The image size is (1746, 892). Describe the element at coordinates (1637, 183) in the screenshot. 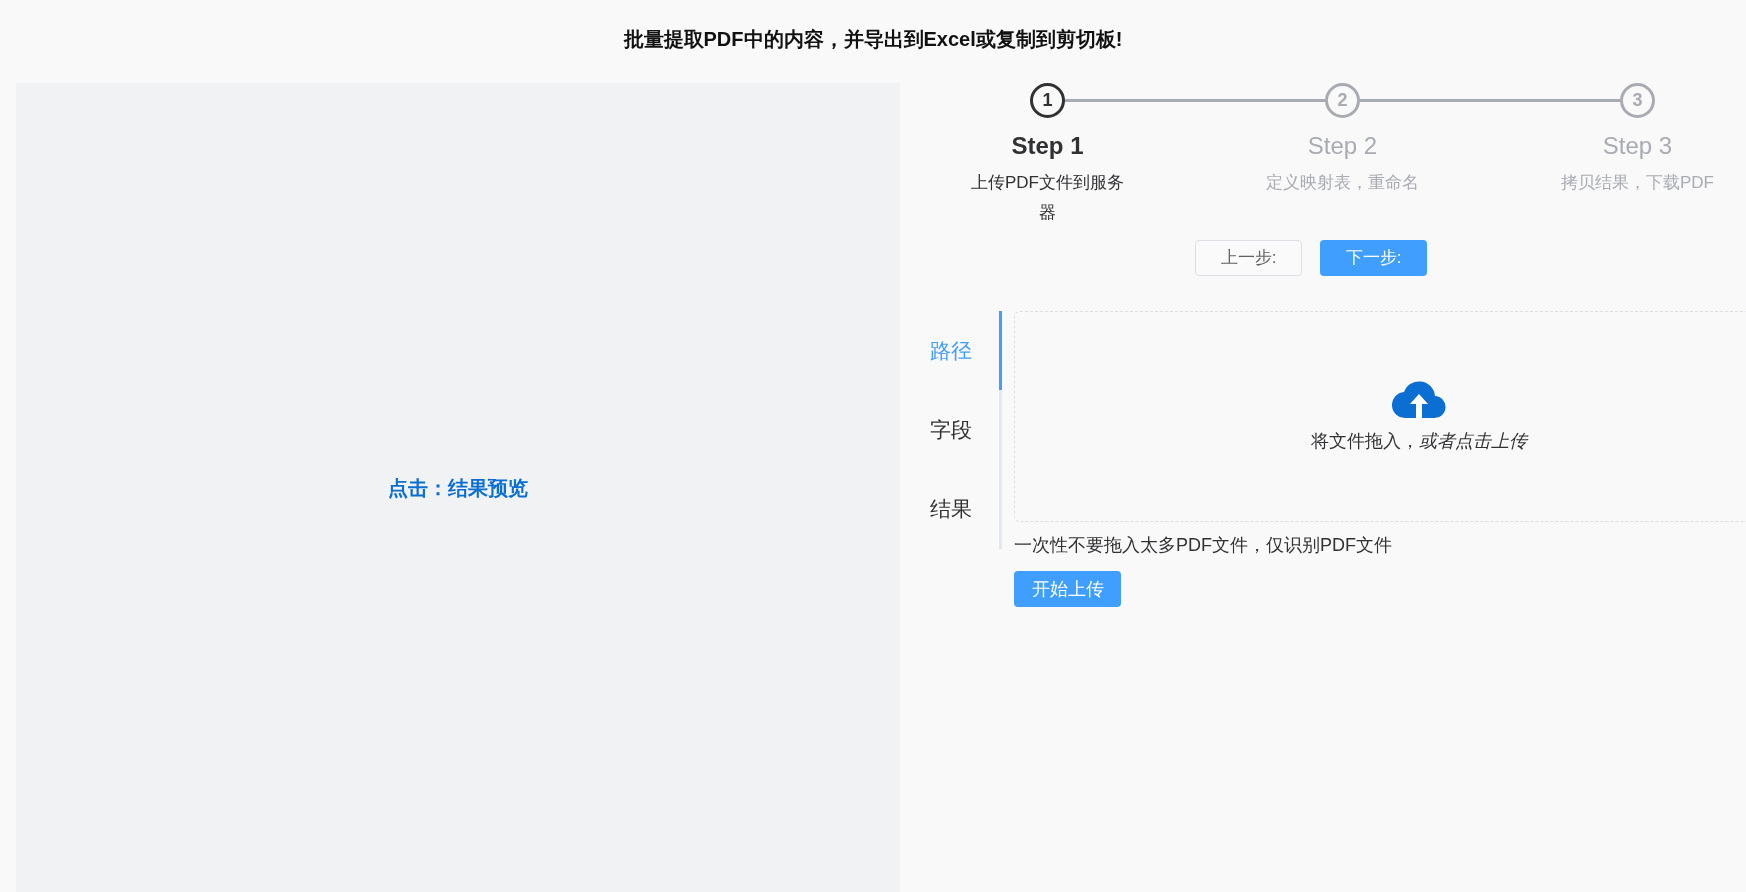

I see `step-description: 拷贝结果，下载PDF` at that location.